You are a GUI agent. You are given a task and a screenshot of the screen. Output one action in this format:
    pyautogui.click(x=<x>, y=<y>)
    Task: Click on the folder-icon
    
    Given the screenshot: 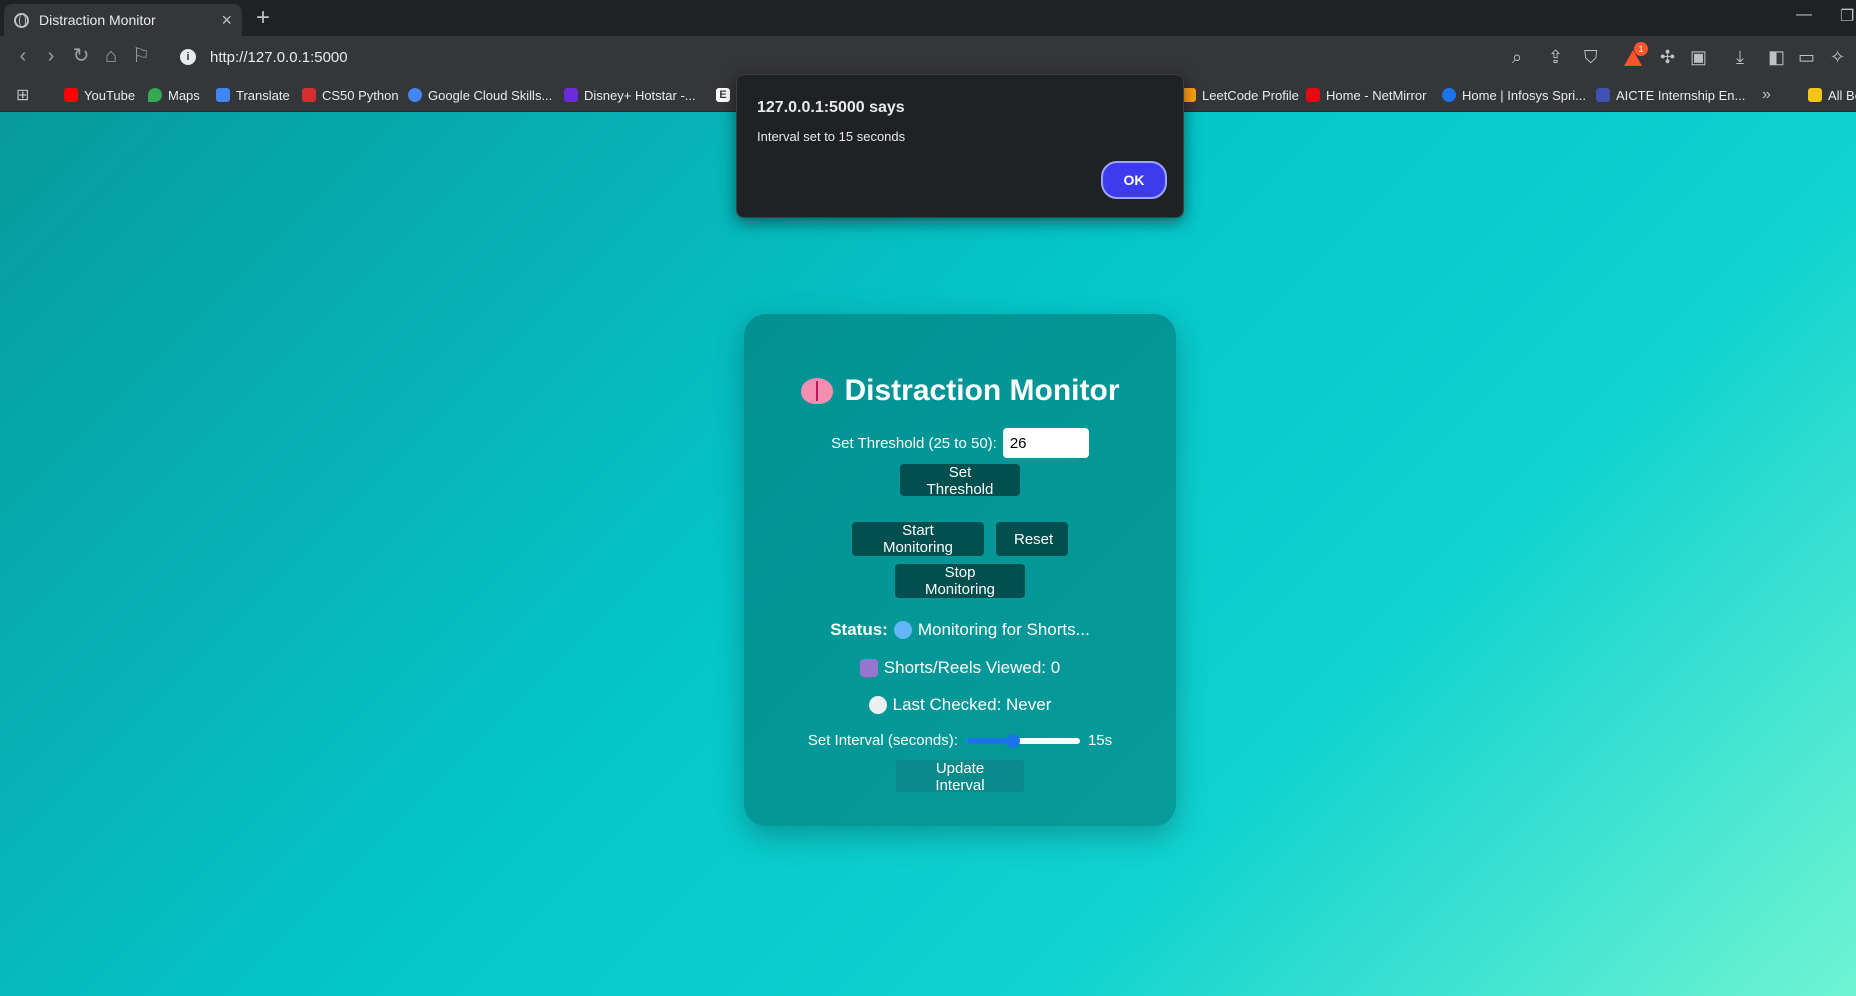 What is the action you would take?
    pyautogui.click(x=1815, y=95)
    